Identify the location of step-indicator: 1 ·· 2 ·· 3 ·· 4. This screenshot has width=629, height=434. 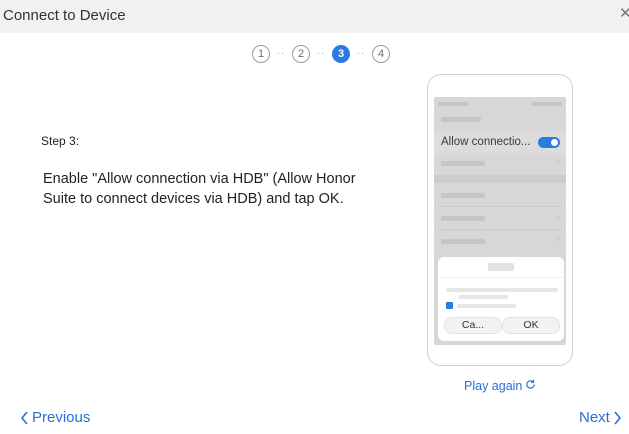
(321, 54).